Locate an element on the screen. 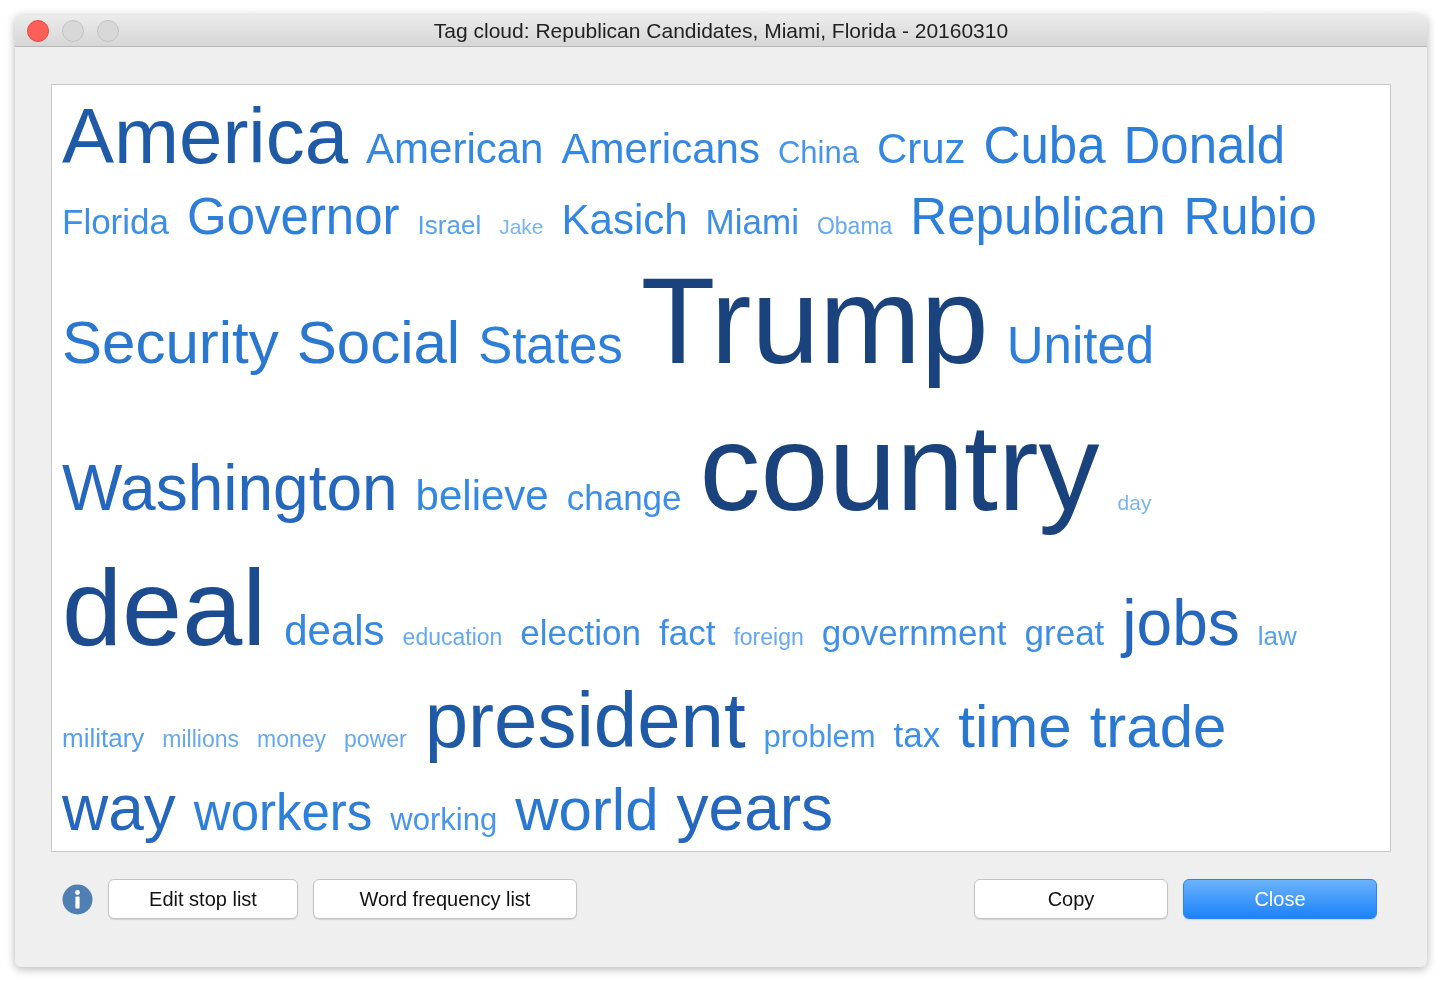  tag-word: Israel is located at coordinates (449, 224).